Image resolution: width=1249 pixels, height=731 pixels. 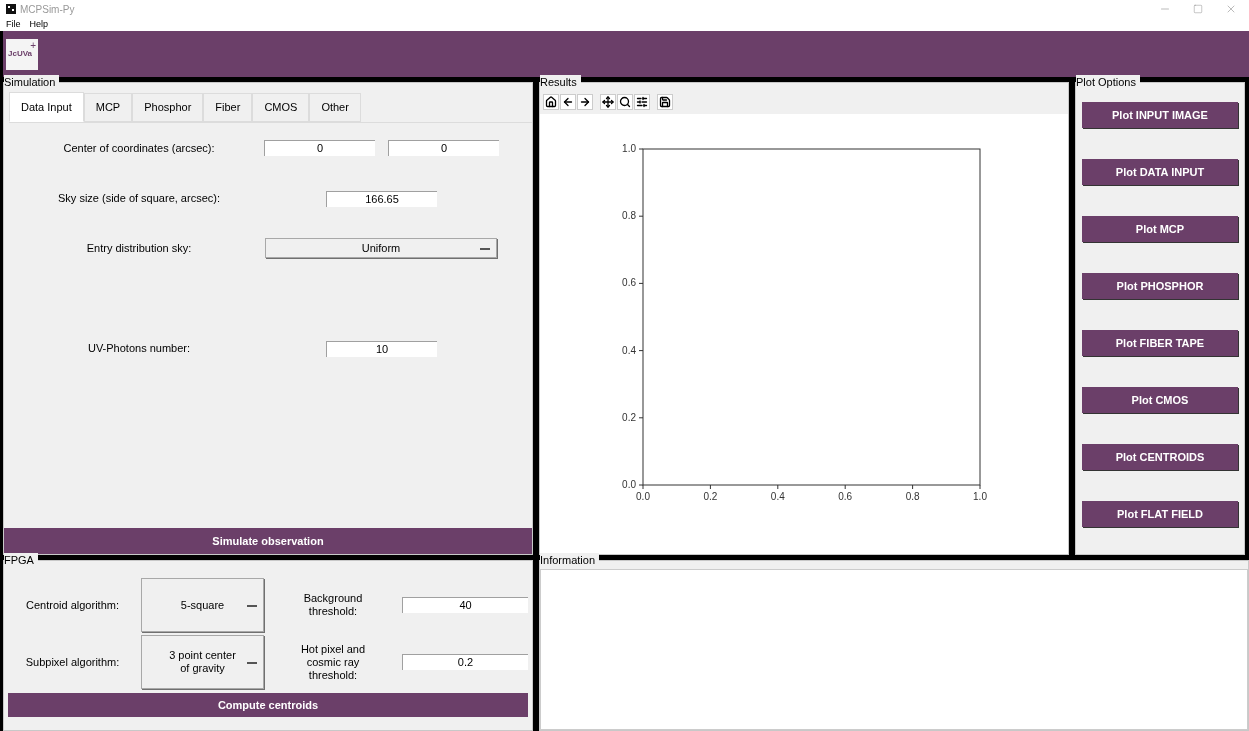 What do you see at coordinates (1160, 115) in the screenshot?
I see `plot-button: Plot INPUT IMAGE` at bounding box center [1160, 115].